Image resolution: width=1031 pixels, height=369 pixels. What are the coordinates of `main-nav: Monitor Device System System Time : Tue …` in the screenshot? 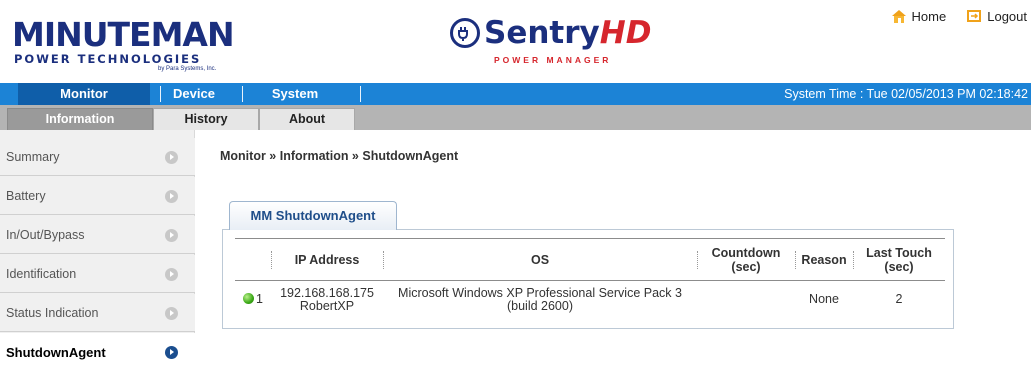 It's located at (515, 94).